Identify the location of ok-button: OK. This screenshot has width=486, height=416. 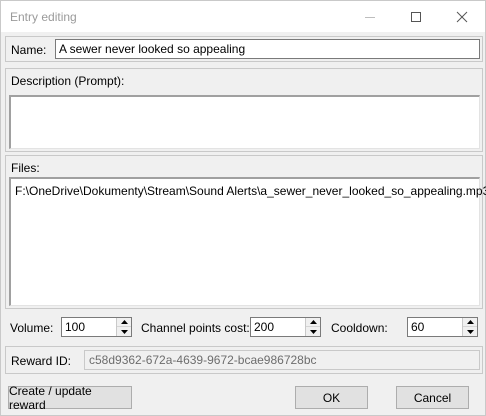
(331, 397).